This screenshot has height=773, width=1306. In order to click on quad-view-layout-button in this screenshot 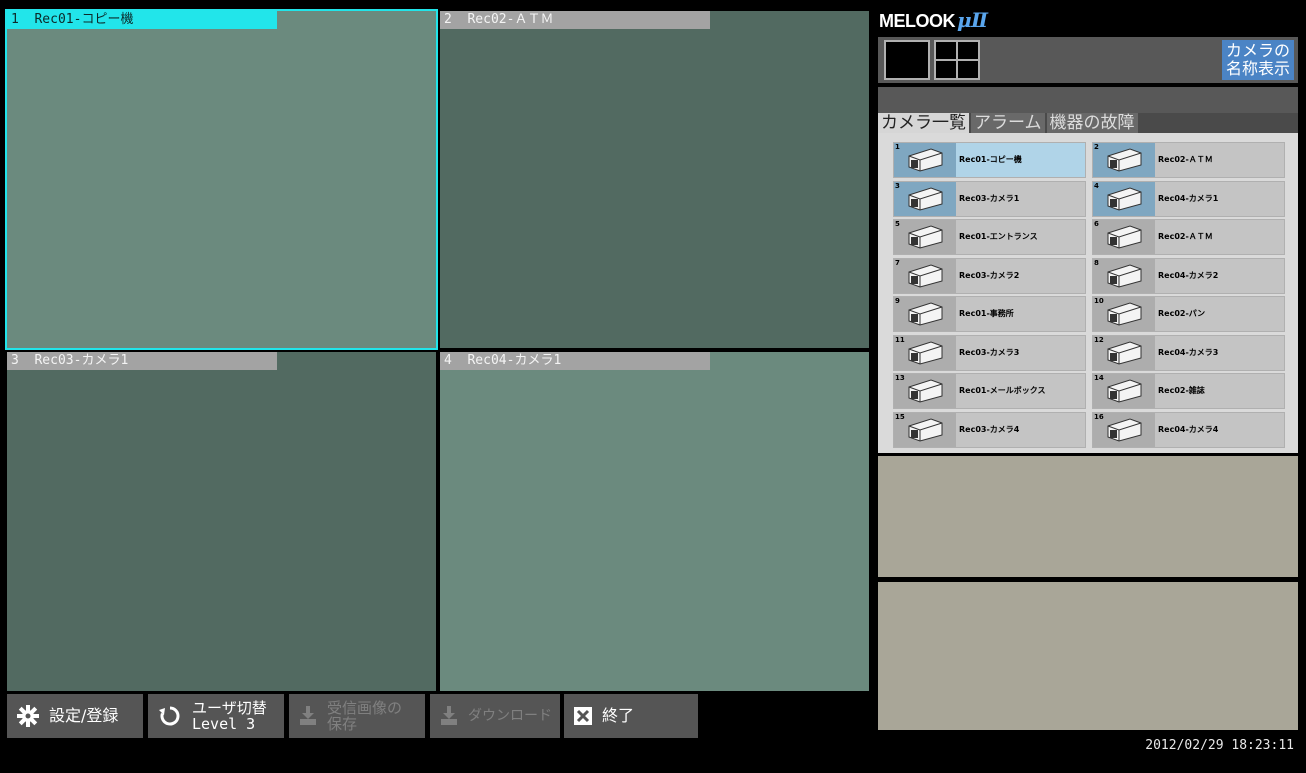, I will do `click(957, 60)`.